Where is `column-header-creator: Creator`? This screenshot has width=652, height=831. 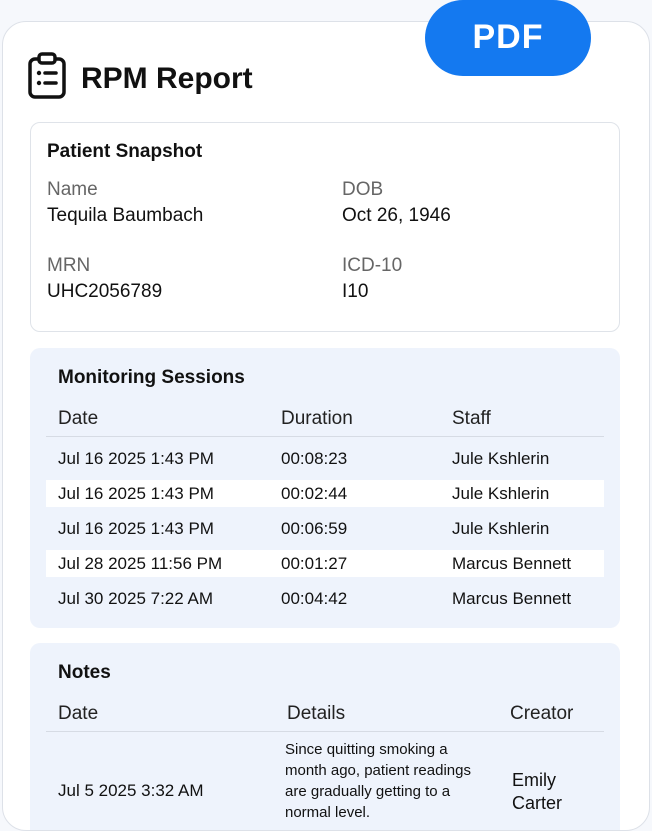 column-header-creator: Creator is located at coordinates (542, 713).